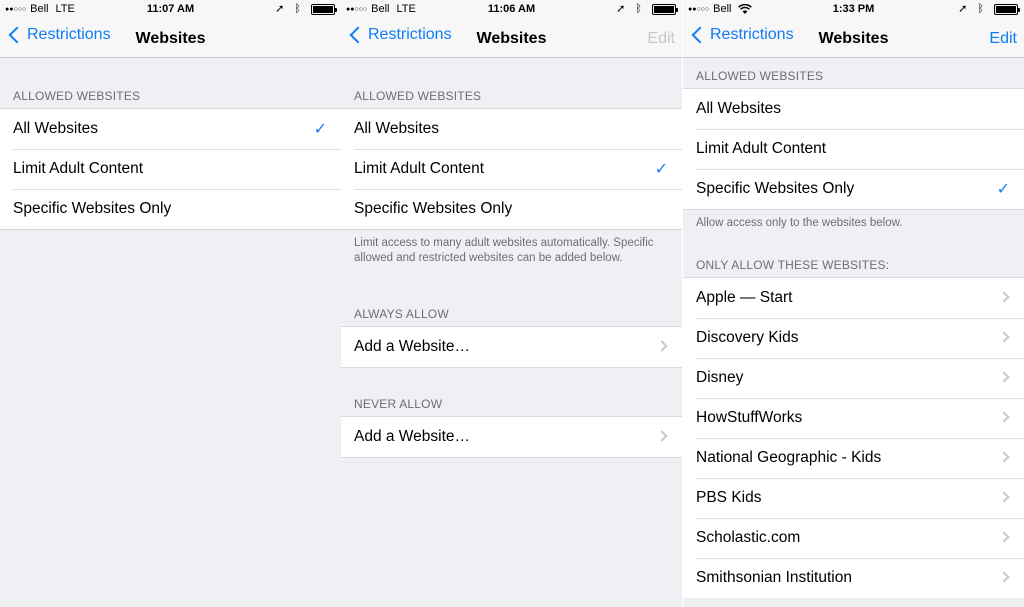 The height and width of the screenshot is (607, 1024). I want to click on only-allow-header: ONLY ALLOW THESE WEBSITES:, so click(793, 265).